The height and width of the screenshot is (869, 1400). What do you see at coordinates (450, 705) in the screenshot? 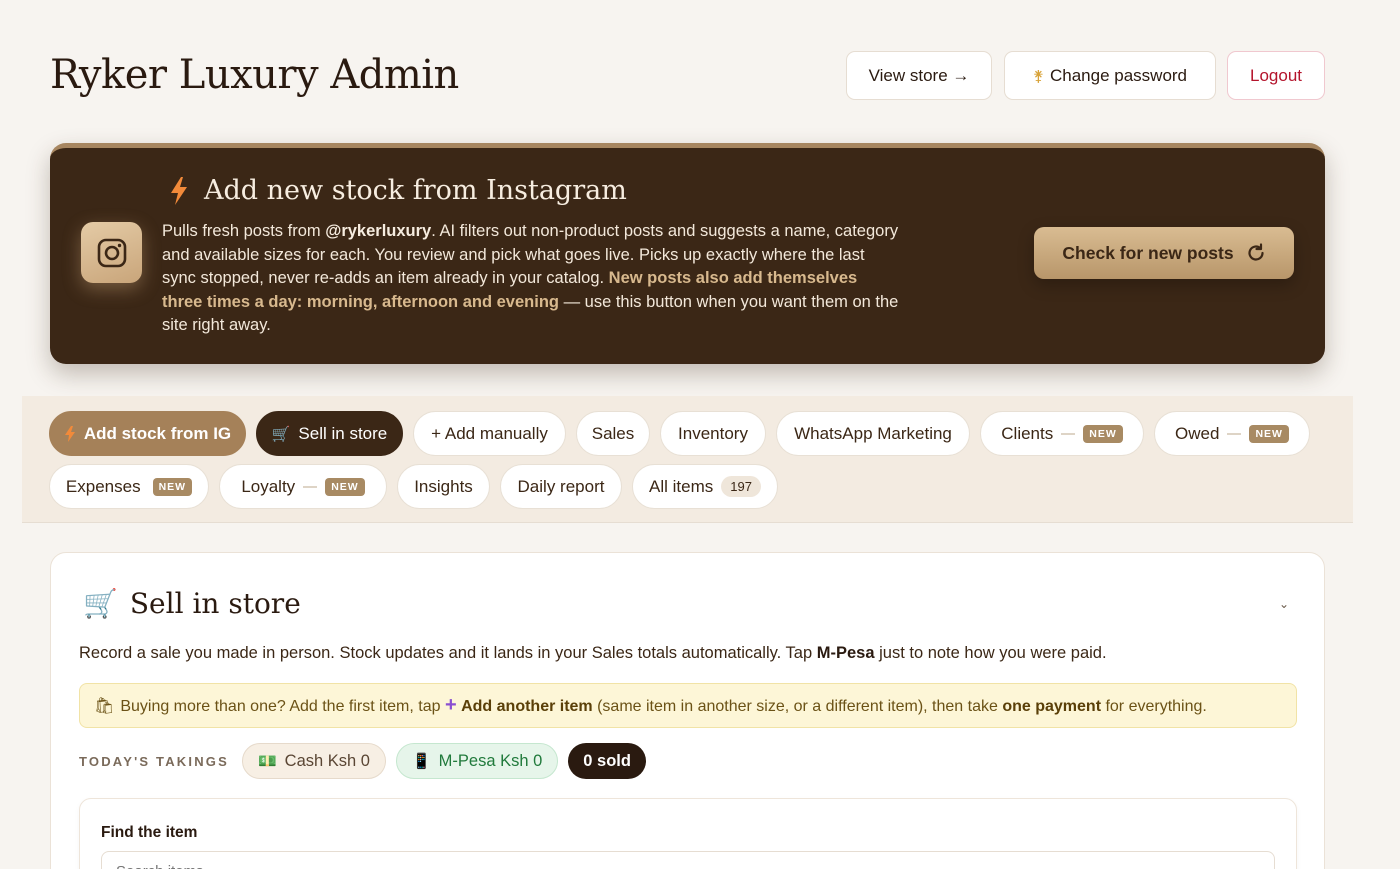
I see `plus-icon: +` at bounding box center [450, 705].